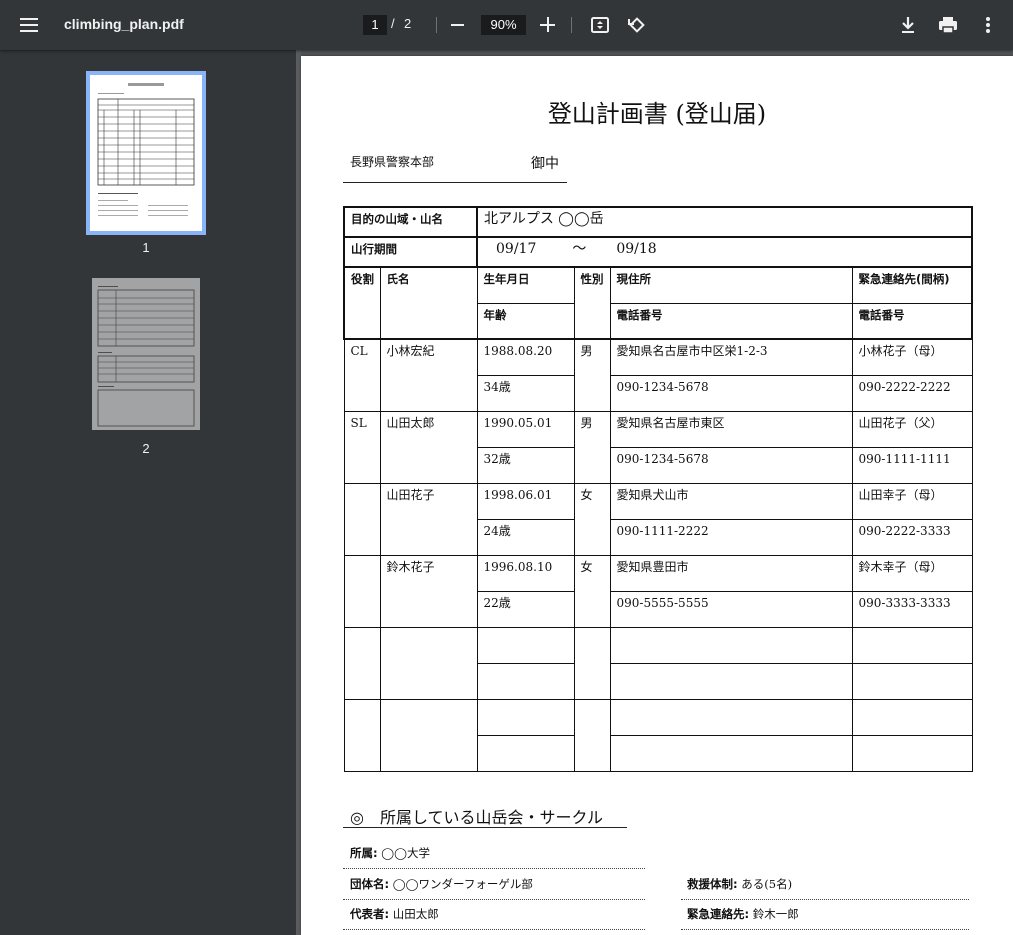  I want to click on rescue-row: 救援体制: ある(5名), so click(739, 884).